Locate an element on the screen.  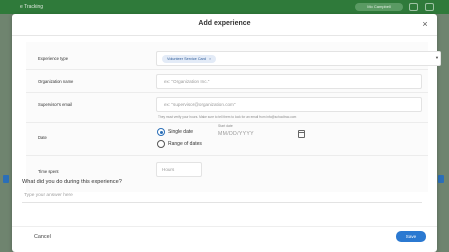
experience-question: What did you do during this experience? is located at coordinates (72, 182).